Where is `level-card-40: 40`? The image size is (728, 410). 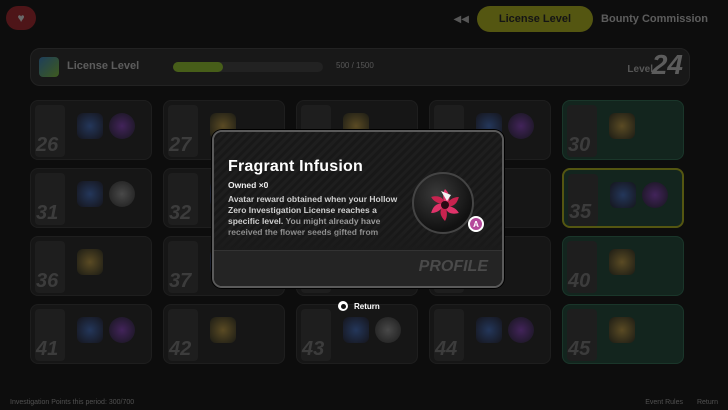 level-card-40: 40 is located at coordinates (623, 266).